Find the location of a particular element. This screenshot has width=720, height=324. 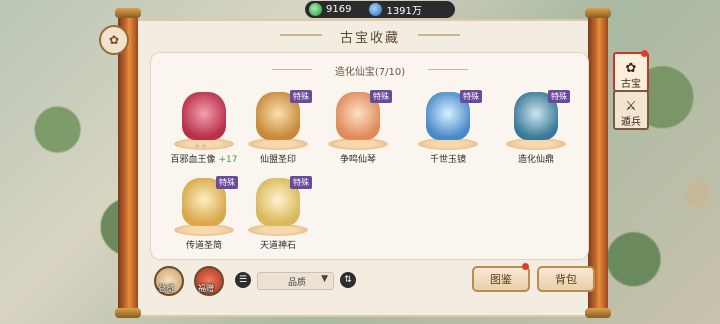

star-rating: ★★ is located at coordinates (200, 147).